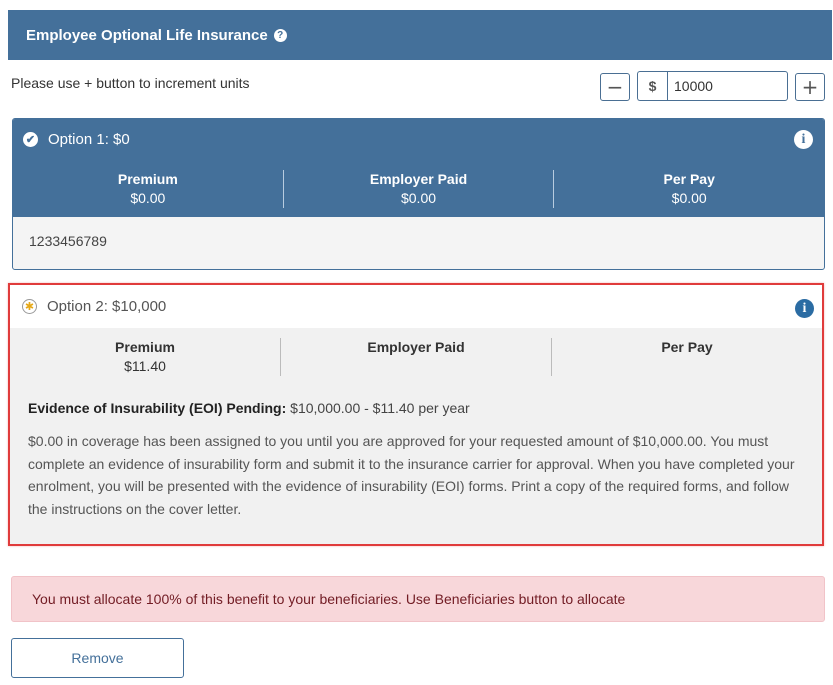 This screenshot has height=685, width=833. I want to click on unit-instruction: Please use + button to increment units, so click(130, 83).